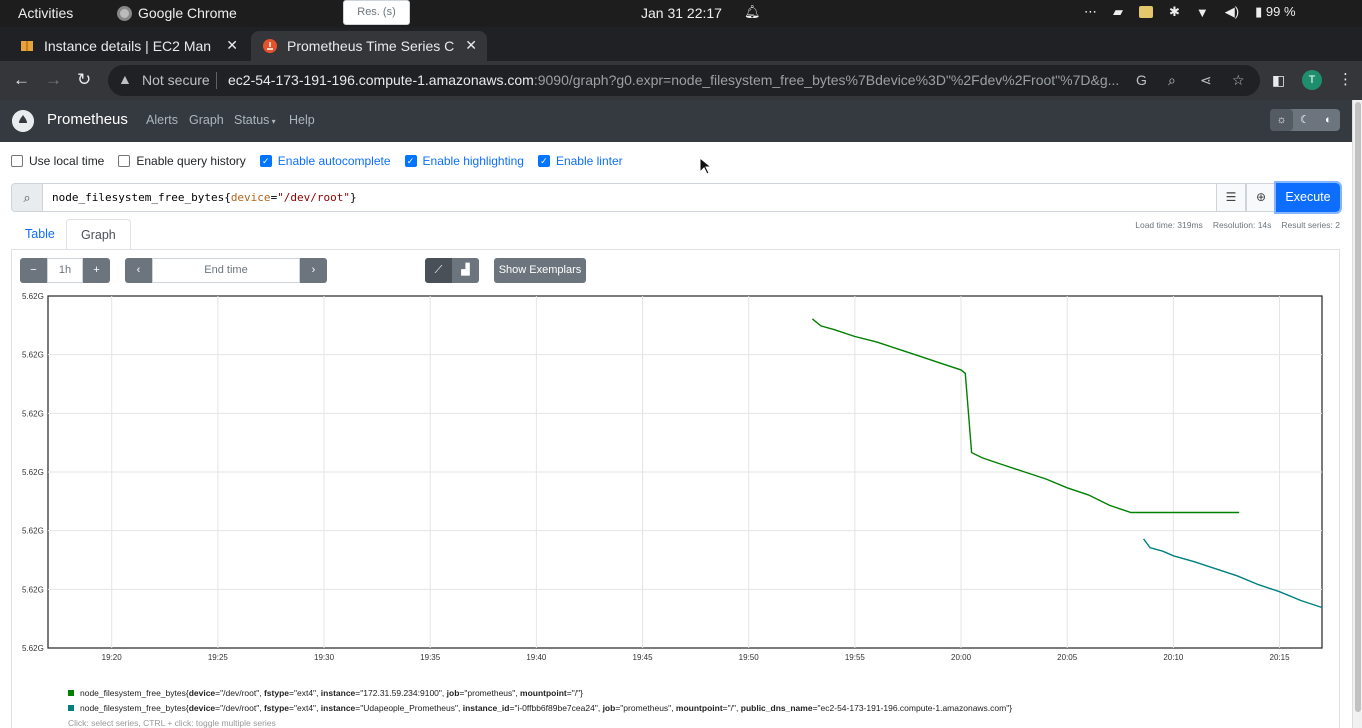 Image resolution: width=1362 pixels, height=728 pixels. Describe the element at coordinates (430, 657) in the screenshot. I see `x-tick-label: 19:35` at that location.